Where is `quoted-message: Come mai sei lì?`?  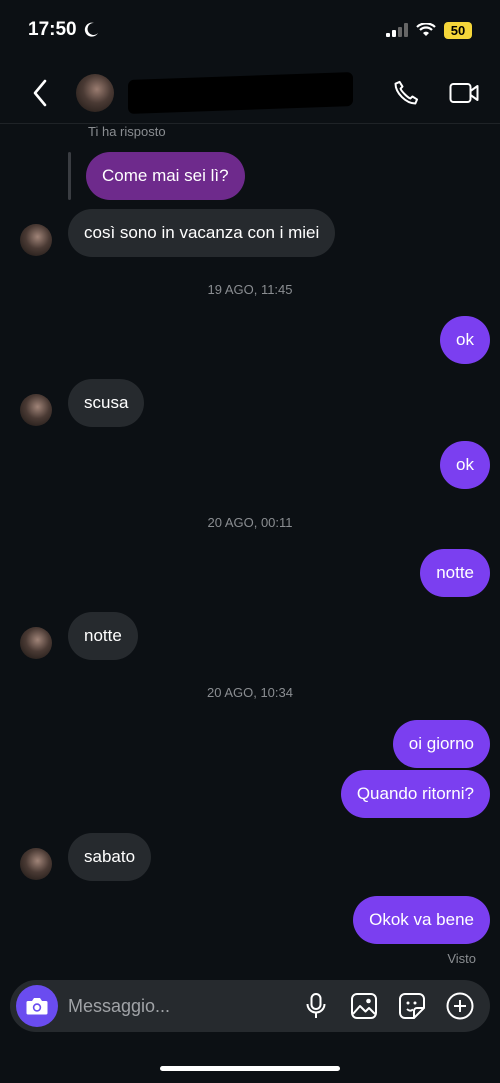 quoted-message: Come mai sei lì? is located at coordinates (165, 176).